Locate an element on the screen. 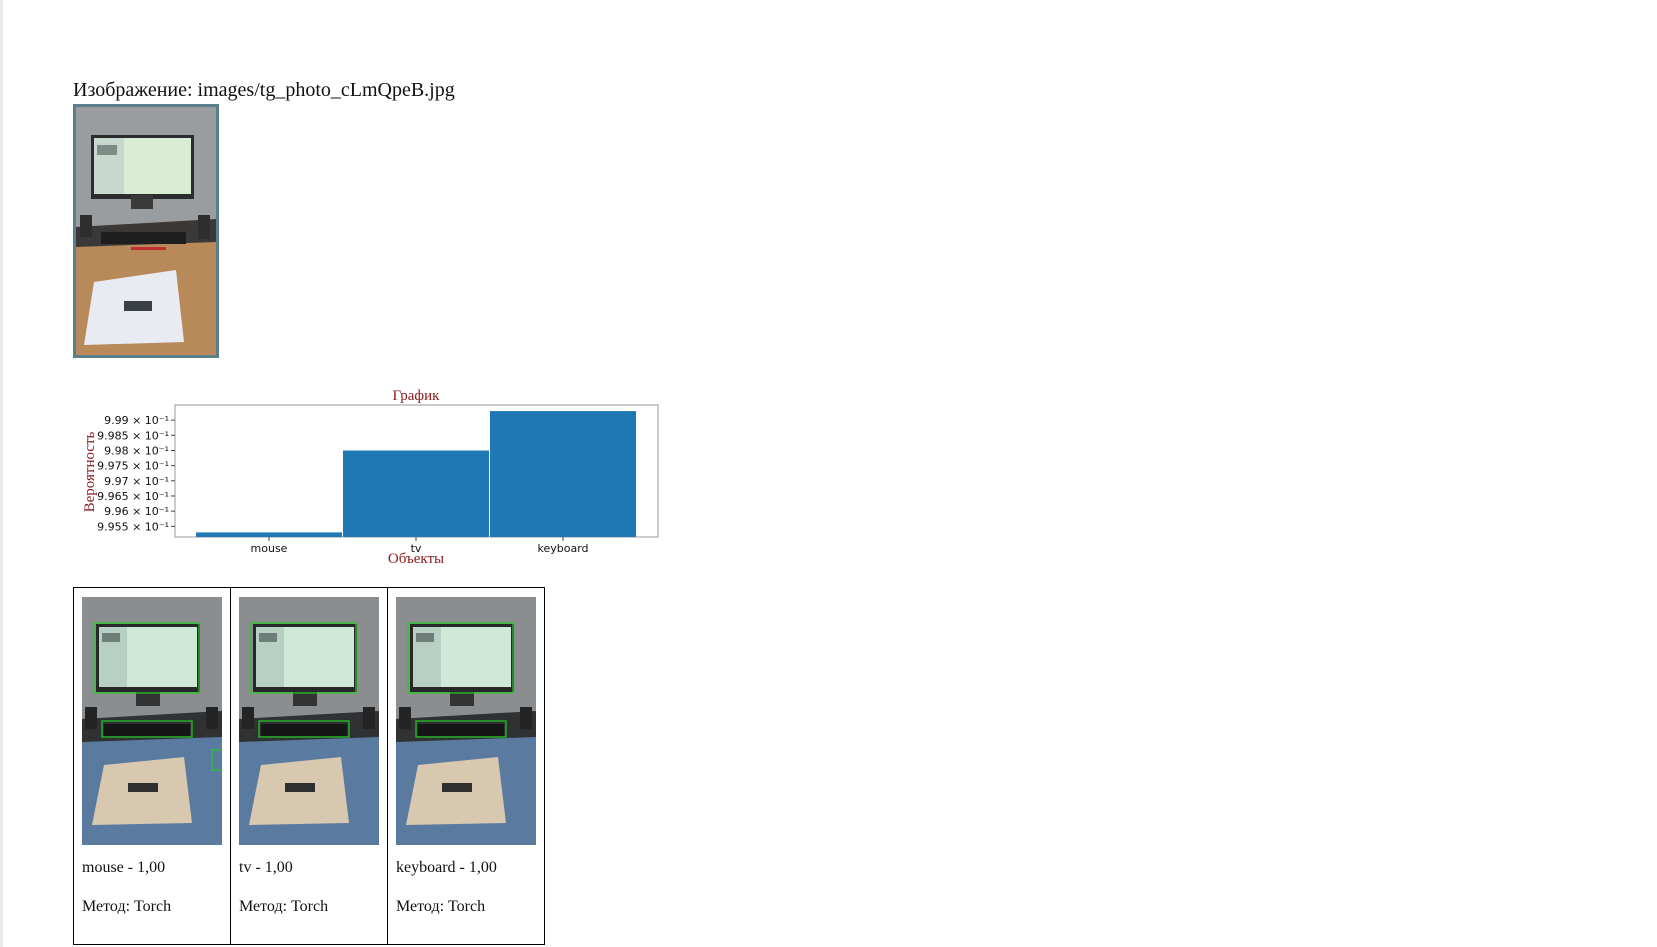 The height and width of the screenshot is (947, 1657). chart-x-tick-label: mouse is located at coordinates (269, 548).